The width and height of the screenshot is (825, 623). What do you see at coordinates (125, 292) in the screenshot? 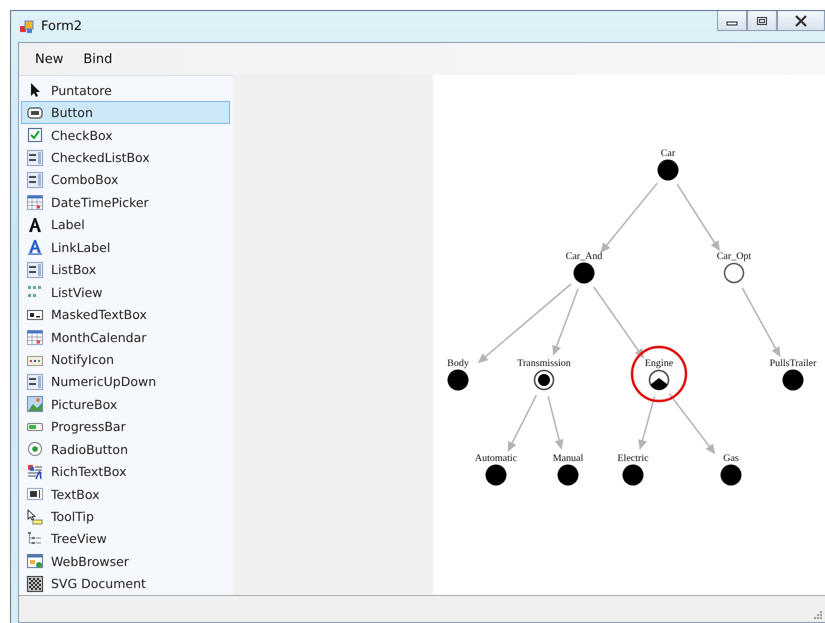
I see `toolbox-item: ListView` at bounding box center [125, 292].